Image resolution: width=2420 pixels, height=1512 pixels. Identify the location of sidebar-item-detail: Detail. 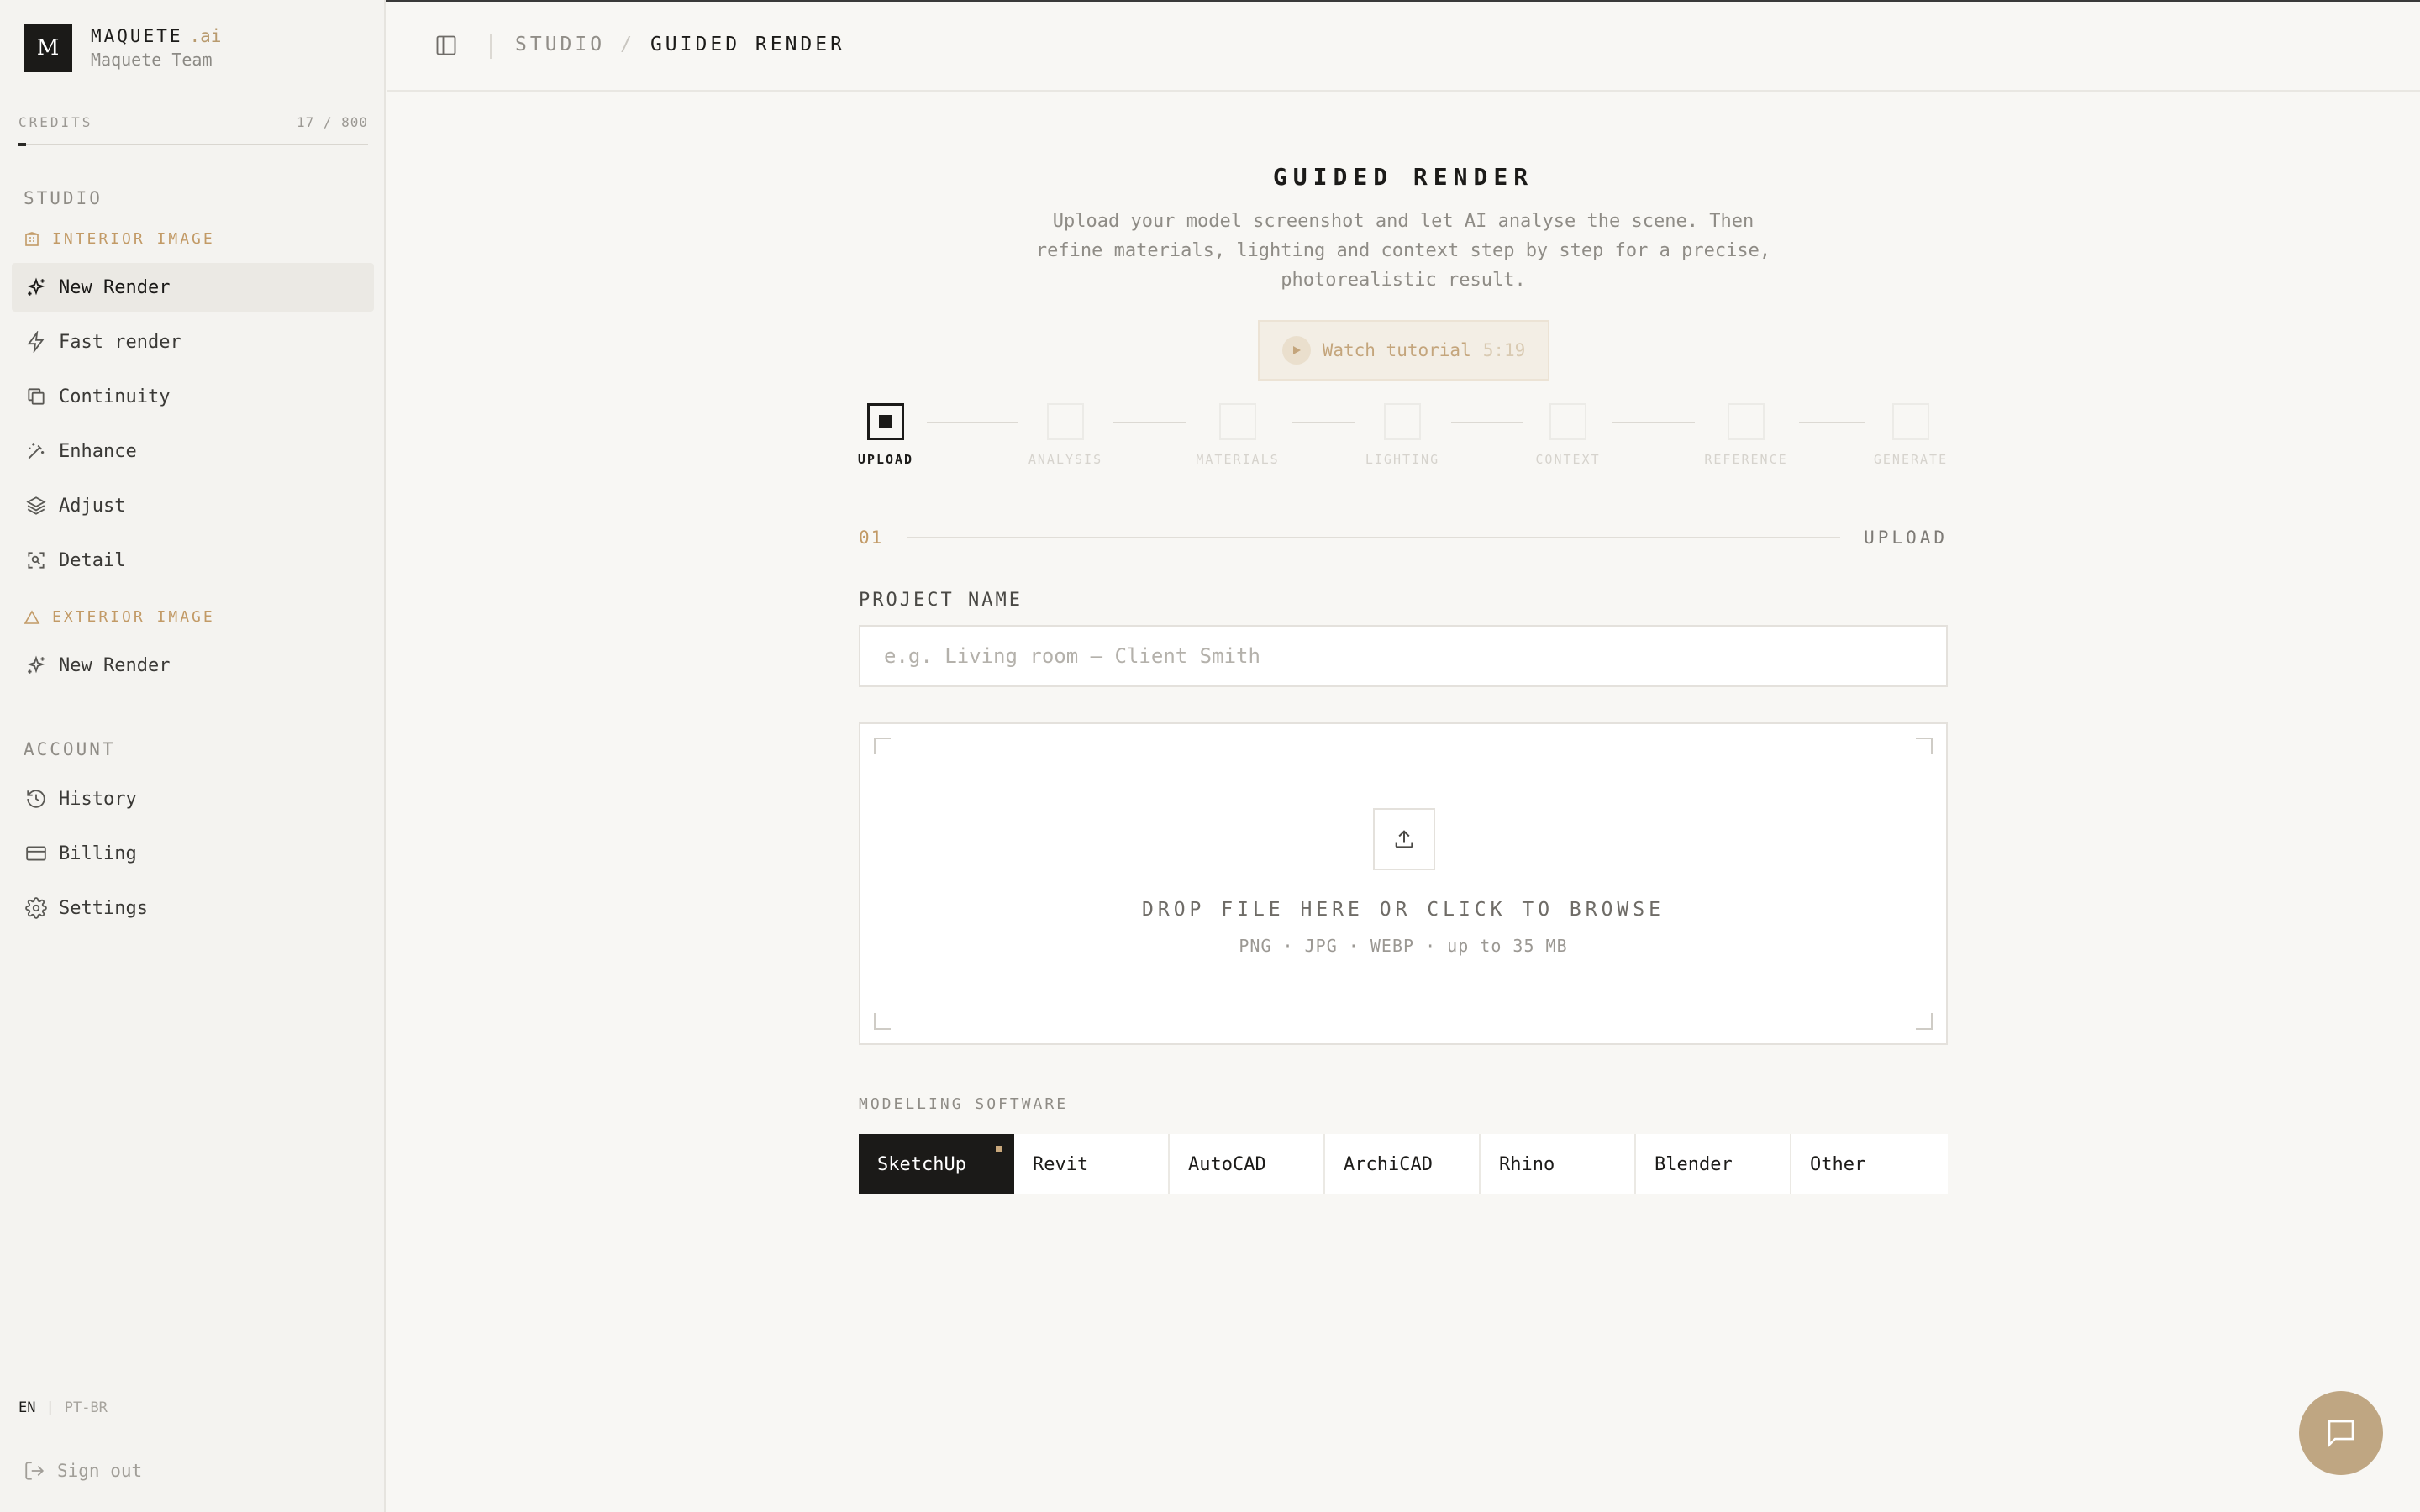
(193, 560).